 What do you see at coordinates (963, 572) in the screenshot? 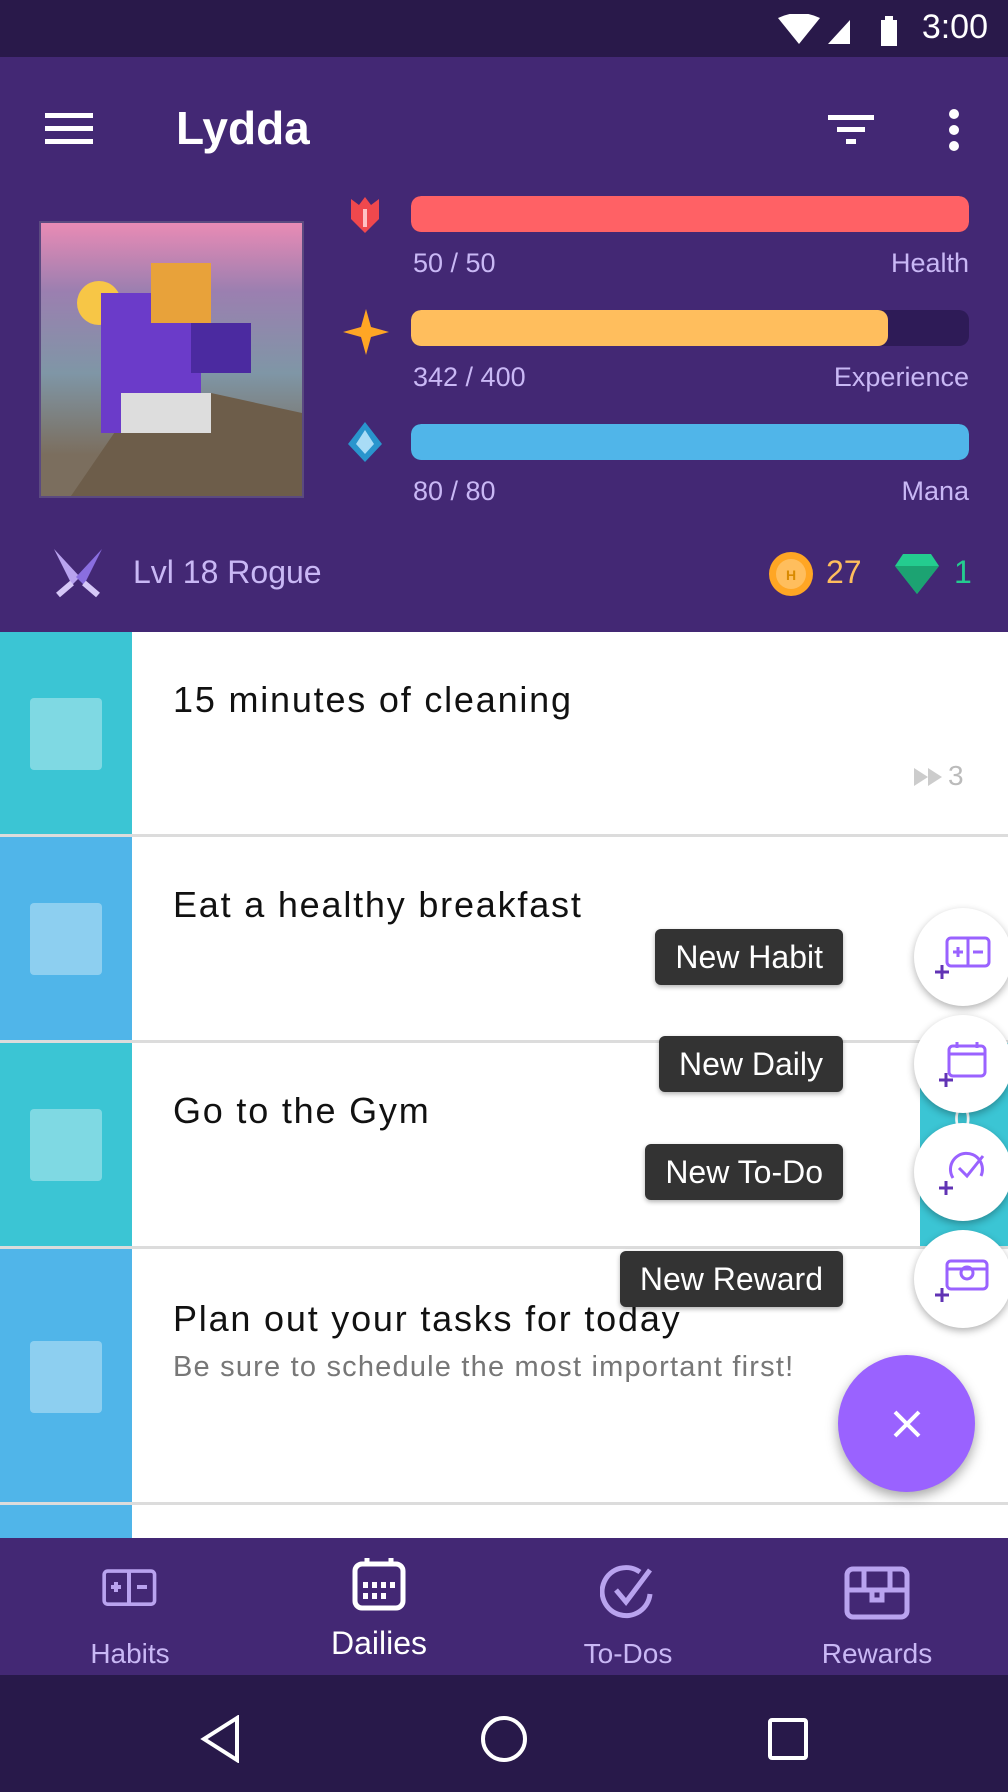
I see `gem-count: 1` at bounding box center [963, 572].